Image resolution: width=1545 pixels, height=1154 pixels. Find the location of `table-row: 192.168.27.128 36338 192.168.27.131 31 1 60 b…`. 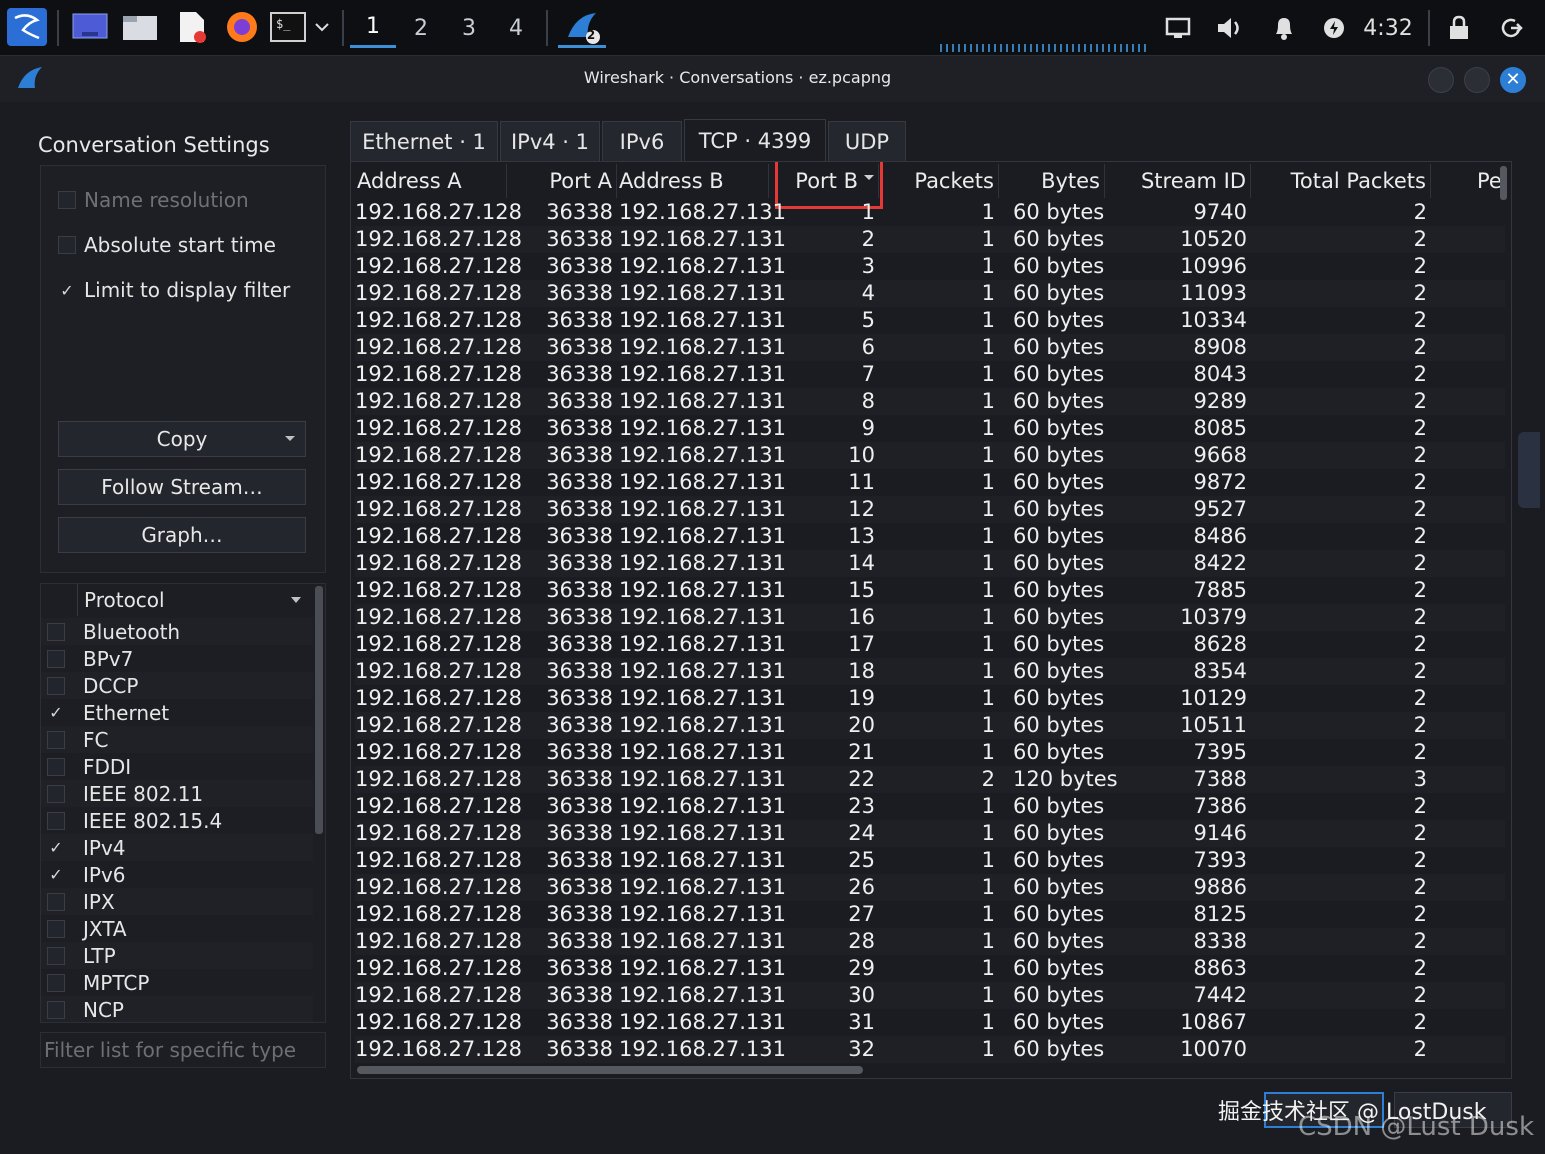

table-row: 192.168.27.128 36338 192.168.27.131 31 1 60 b… is located at coordinates (930, 1022).